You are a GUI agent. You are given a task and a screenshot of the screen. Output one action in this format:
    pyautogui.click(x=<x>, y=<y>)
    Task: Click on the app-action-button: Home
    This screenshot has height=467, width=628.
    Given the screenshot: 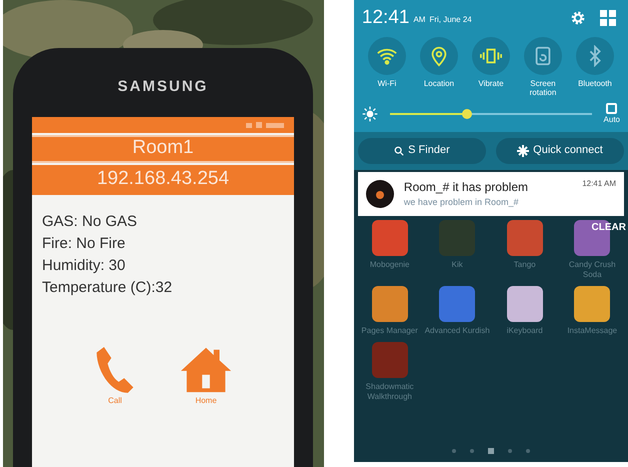 What is the action you would take?
    pyautogui.click(x=206, y=374)
    